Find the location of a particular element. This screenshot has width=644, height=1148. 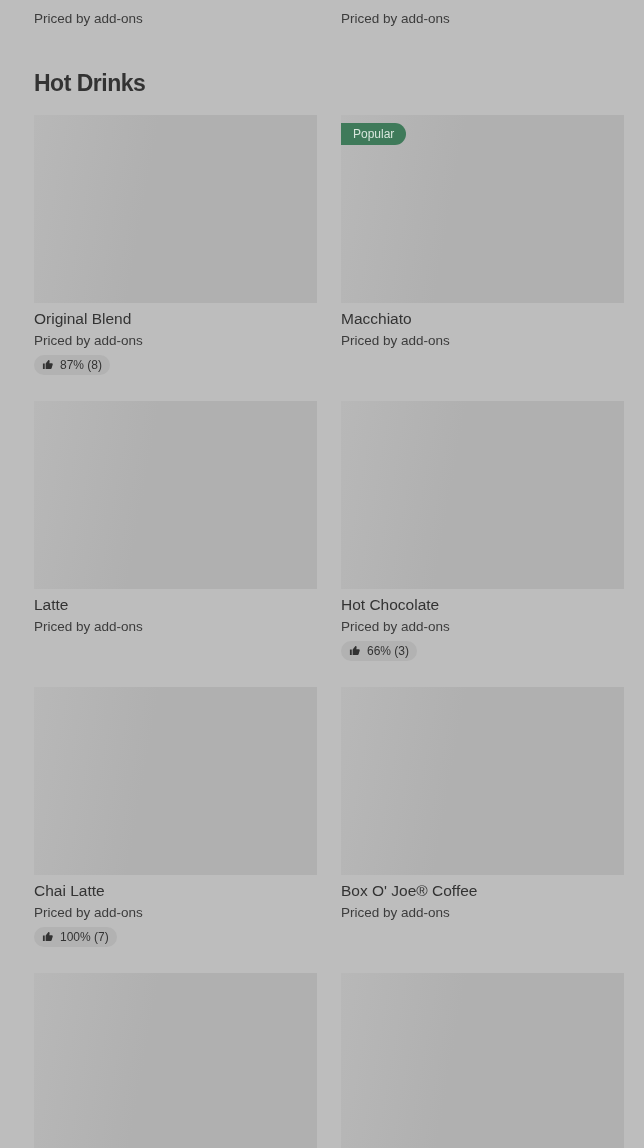

rating-chip: 66% (3) is located at coordinates (379, 650).